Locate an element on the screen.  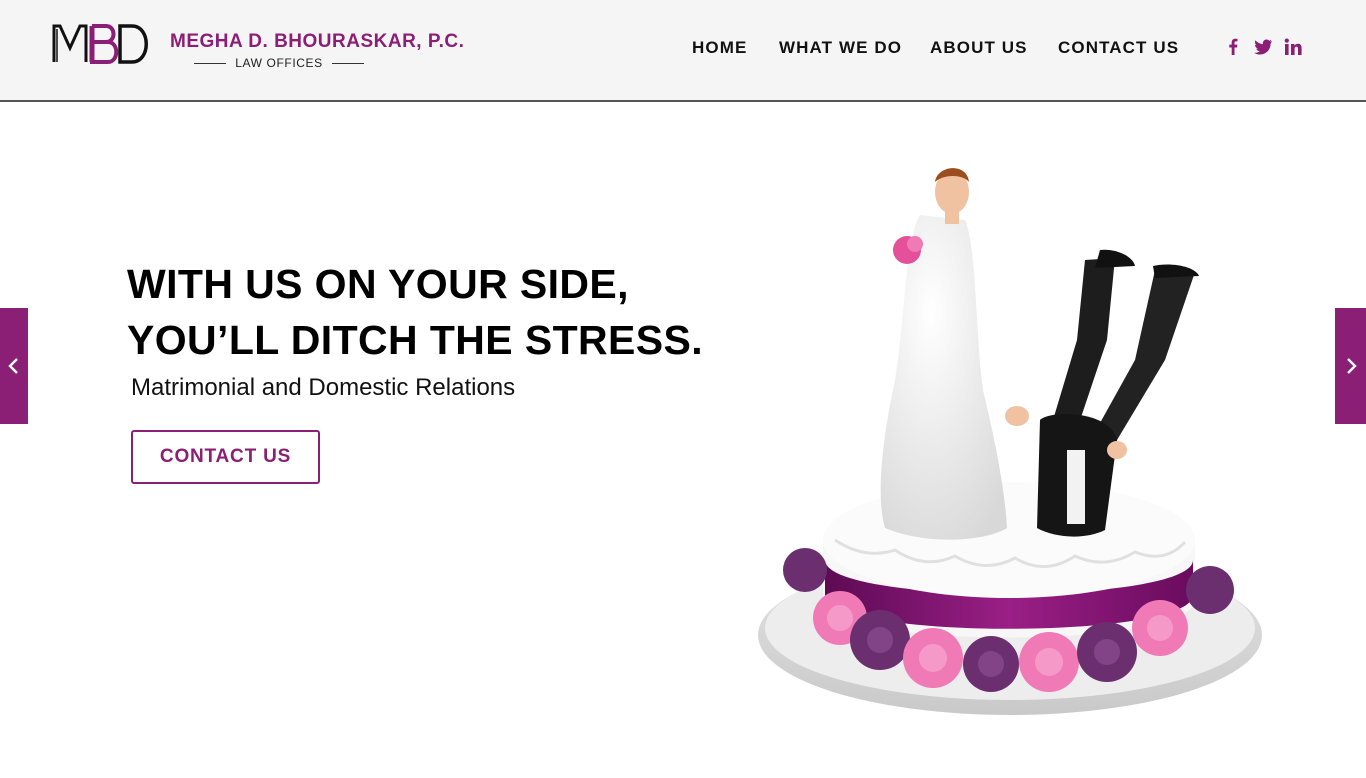
chevron-left-icon is located at coordinates (13, 366).